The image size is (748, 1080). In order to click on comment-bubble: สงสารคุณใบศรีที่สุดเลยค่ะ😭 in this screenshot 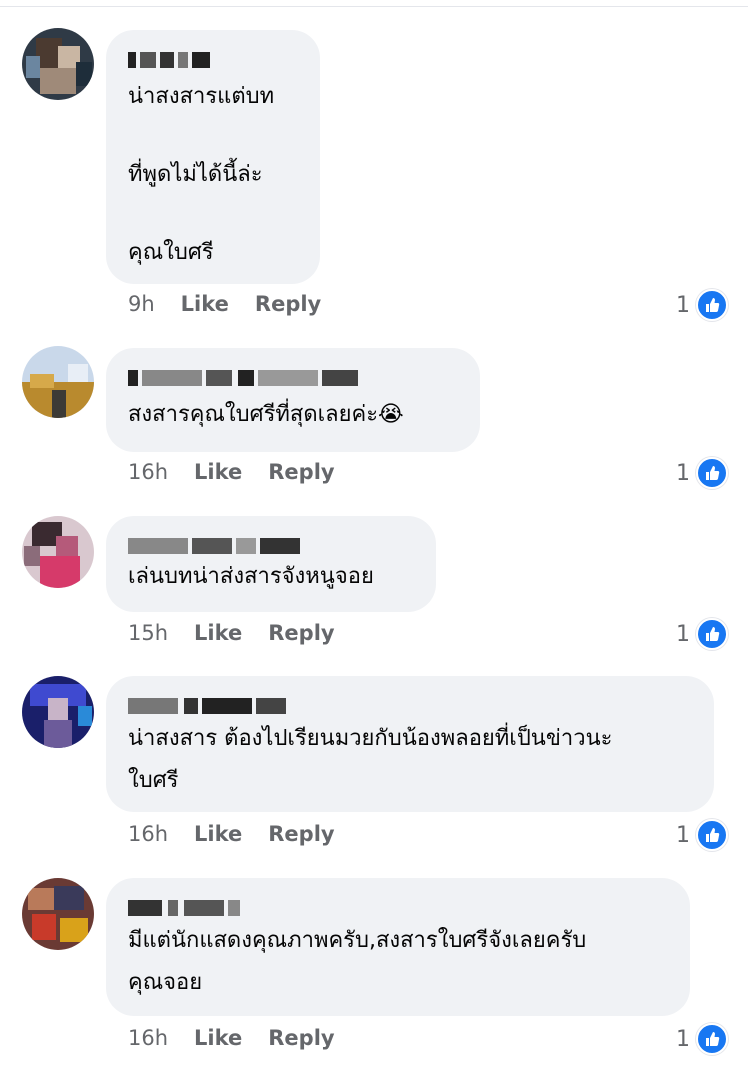, I will do `click(293, 400)`.